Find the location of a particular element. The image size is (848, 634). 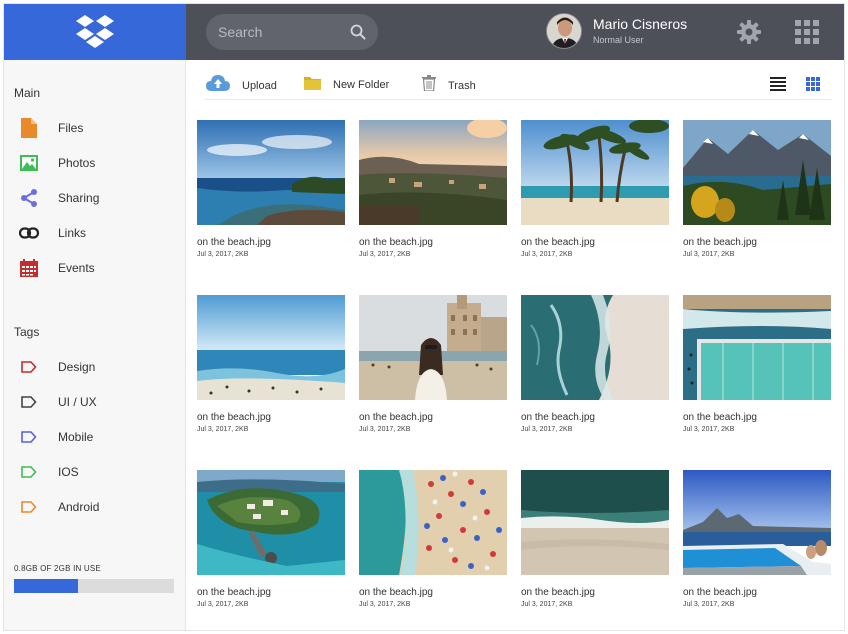

tag-item-design: Design is located at coordinates (56, 367).